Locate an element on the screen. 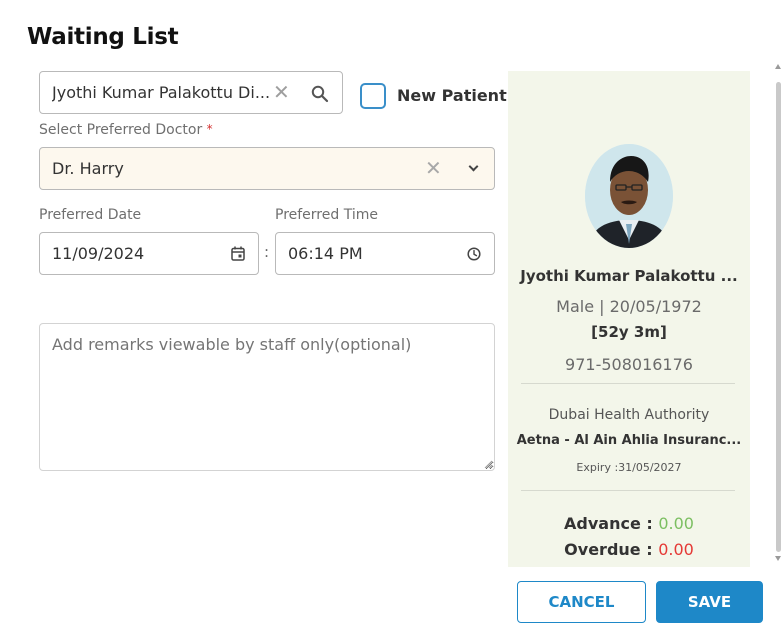  patient-gender-dob: Male | 20/05/1972 is located at coordinates (629, 306).